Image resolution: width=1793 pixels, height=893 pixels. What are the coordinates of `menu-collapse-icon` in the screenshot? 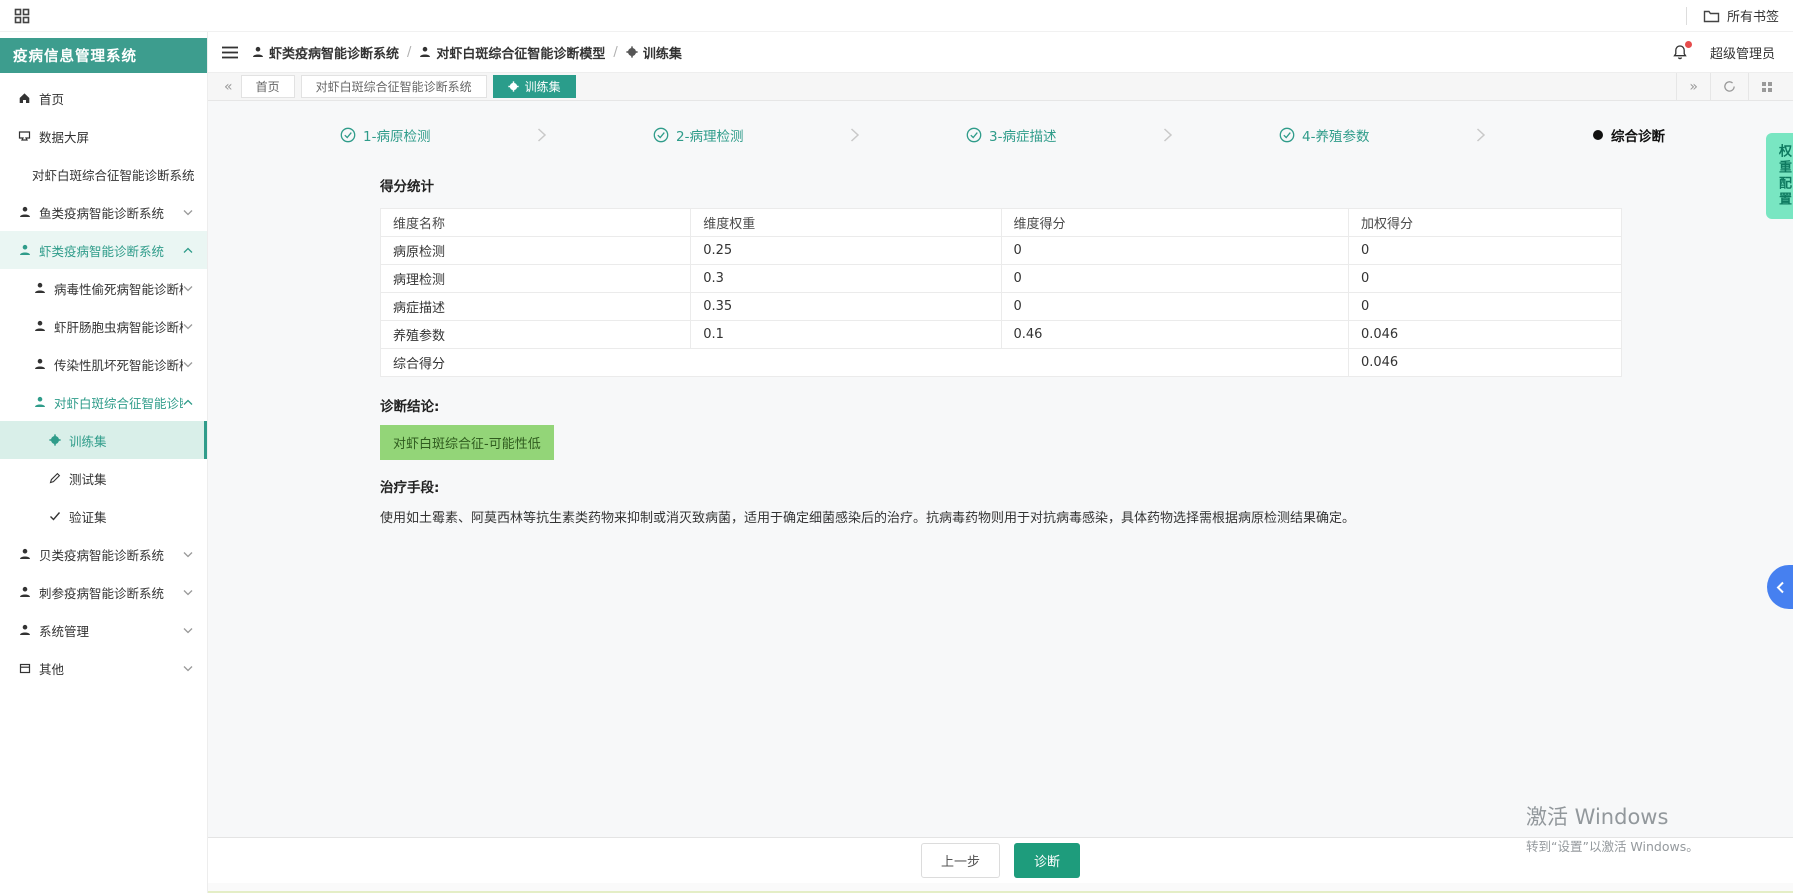 It's located at (230, 52).